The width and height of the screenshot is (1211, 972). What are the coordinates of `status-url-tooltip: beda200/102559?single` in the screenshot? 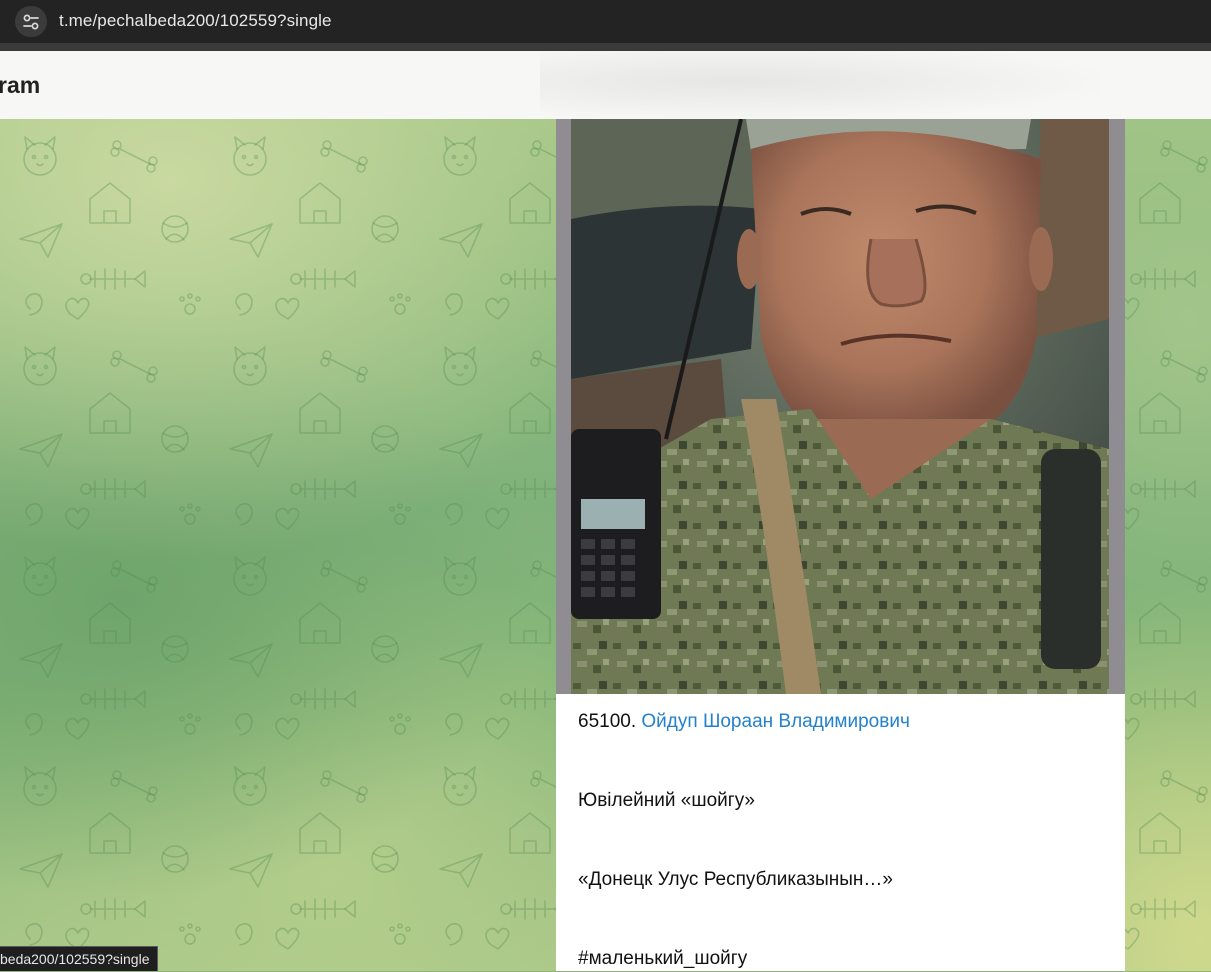 It's located at (79, 958).